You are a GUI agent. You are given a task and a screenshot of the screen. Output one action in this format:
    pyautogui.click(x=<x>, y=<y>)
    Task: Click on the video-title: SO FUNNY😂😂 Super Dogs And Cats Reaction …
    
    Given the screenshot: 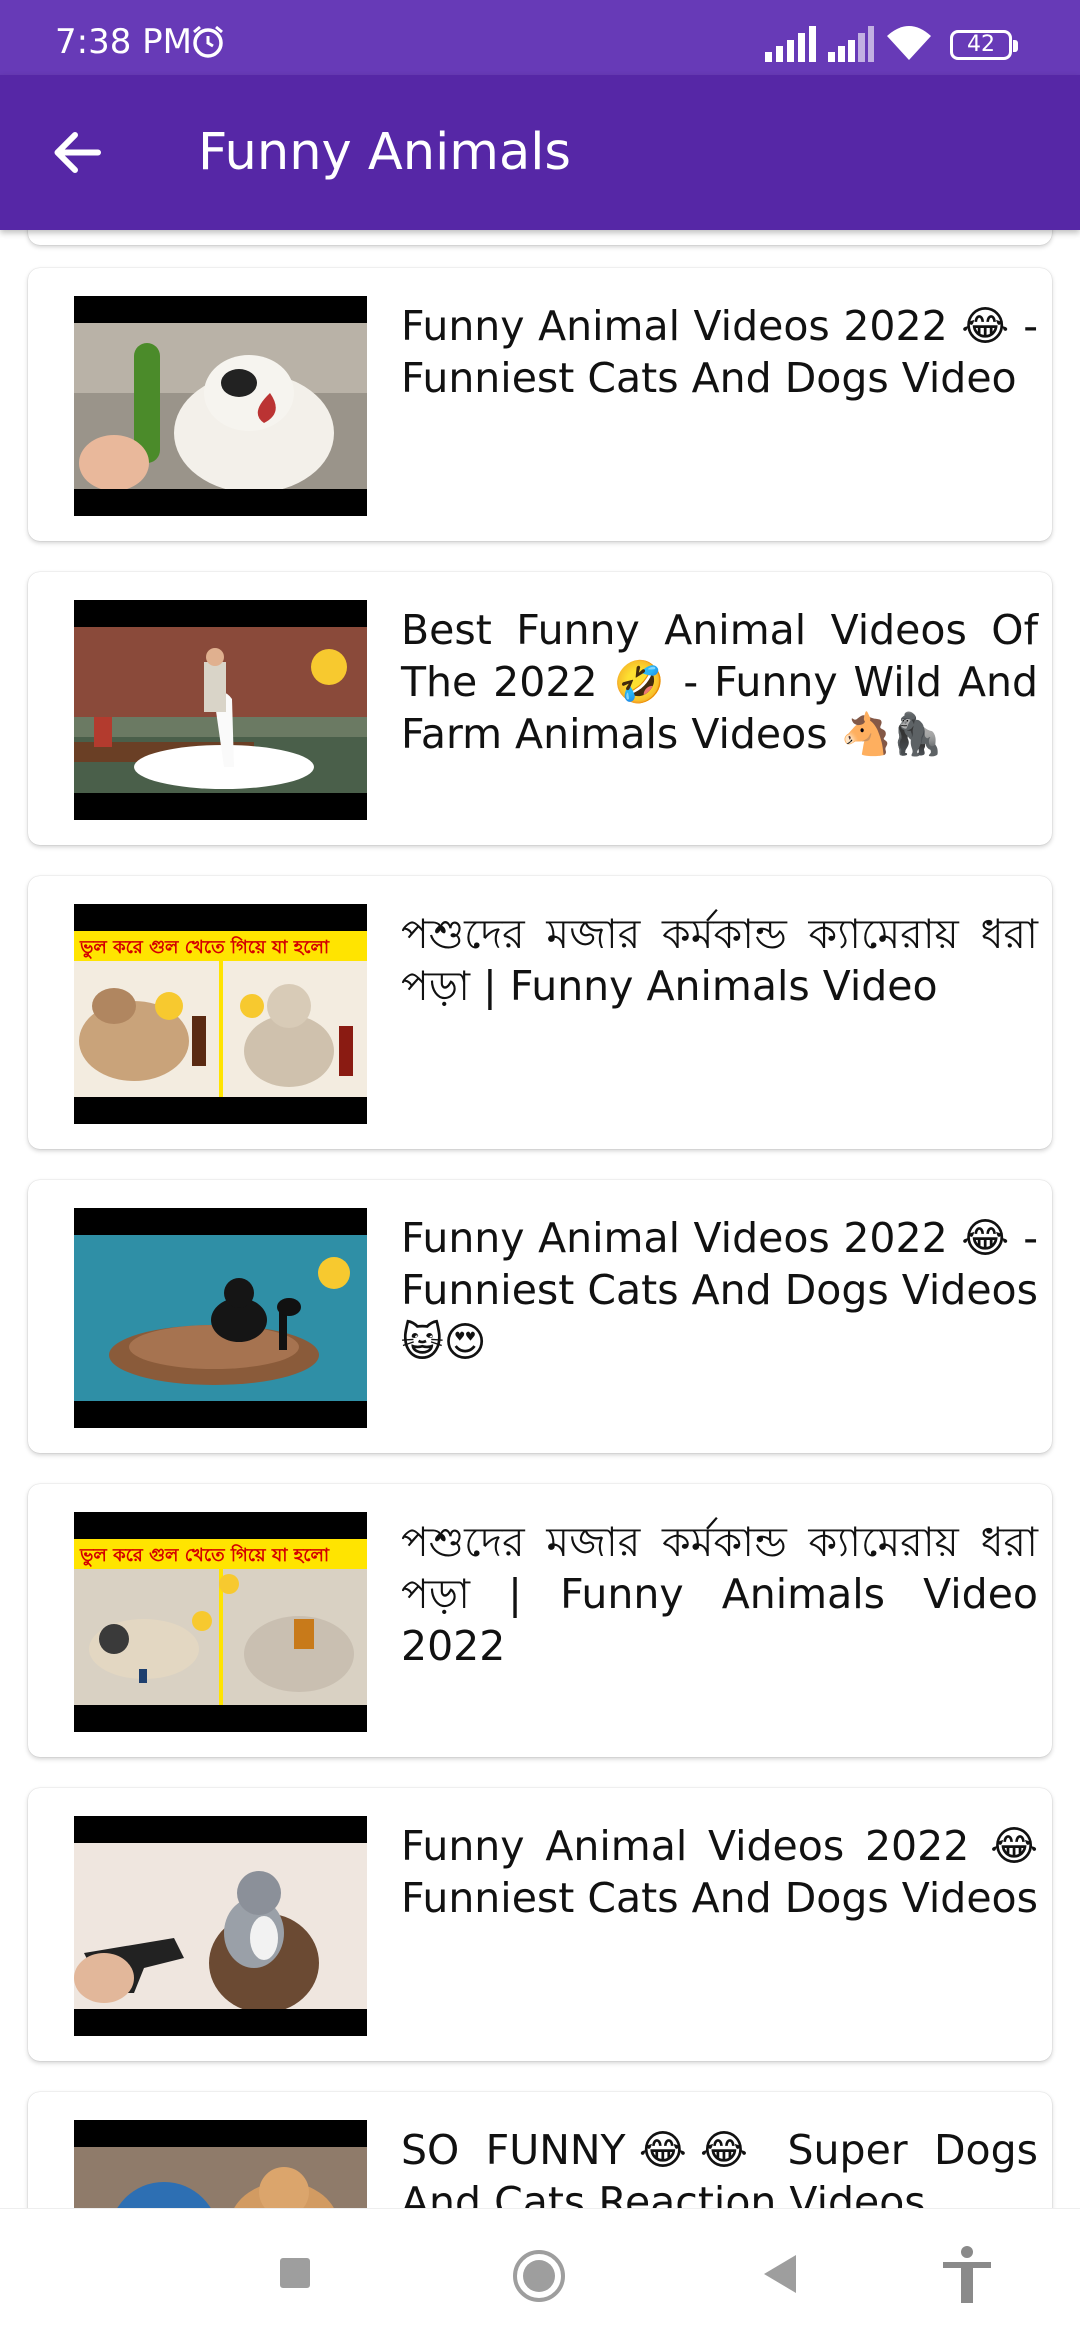 What is the action you would take?
    pyautogui.click(x=719, y=2166)
    